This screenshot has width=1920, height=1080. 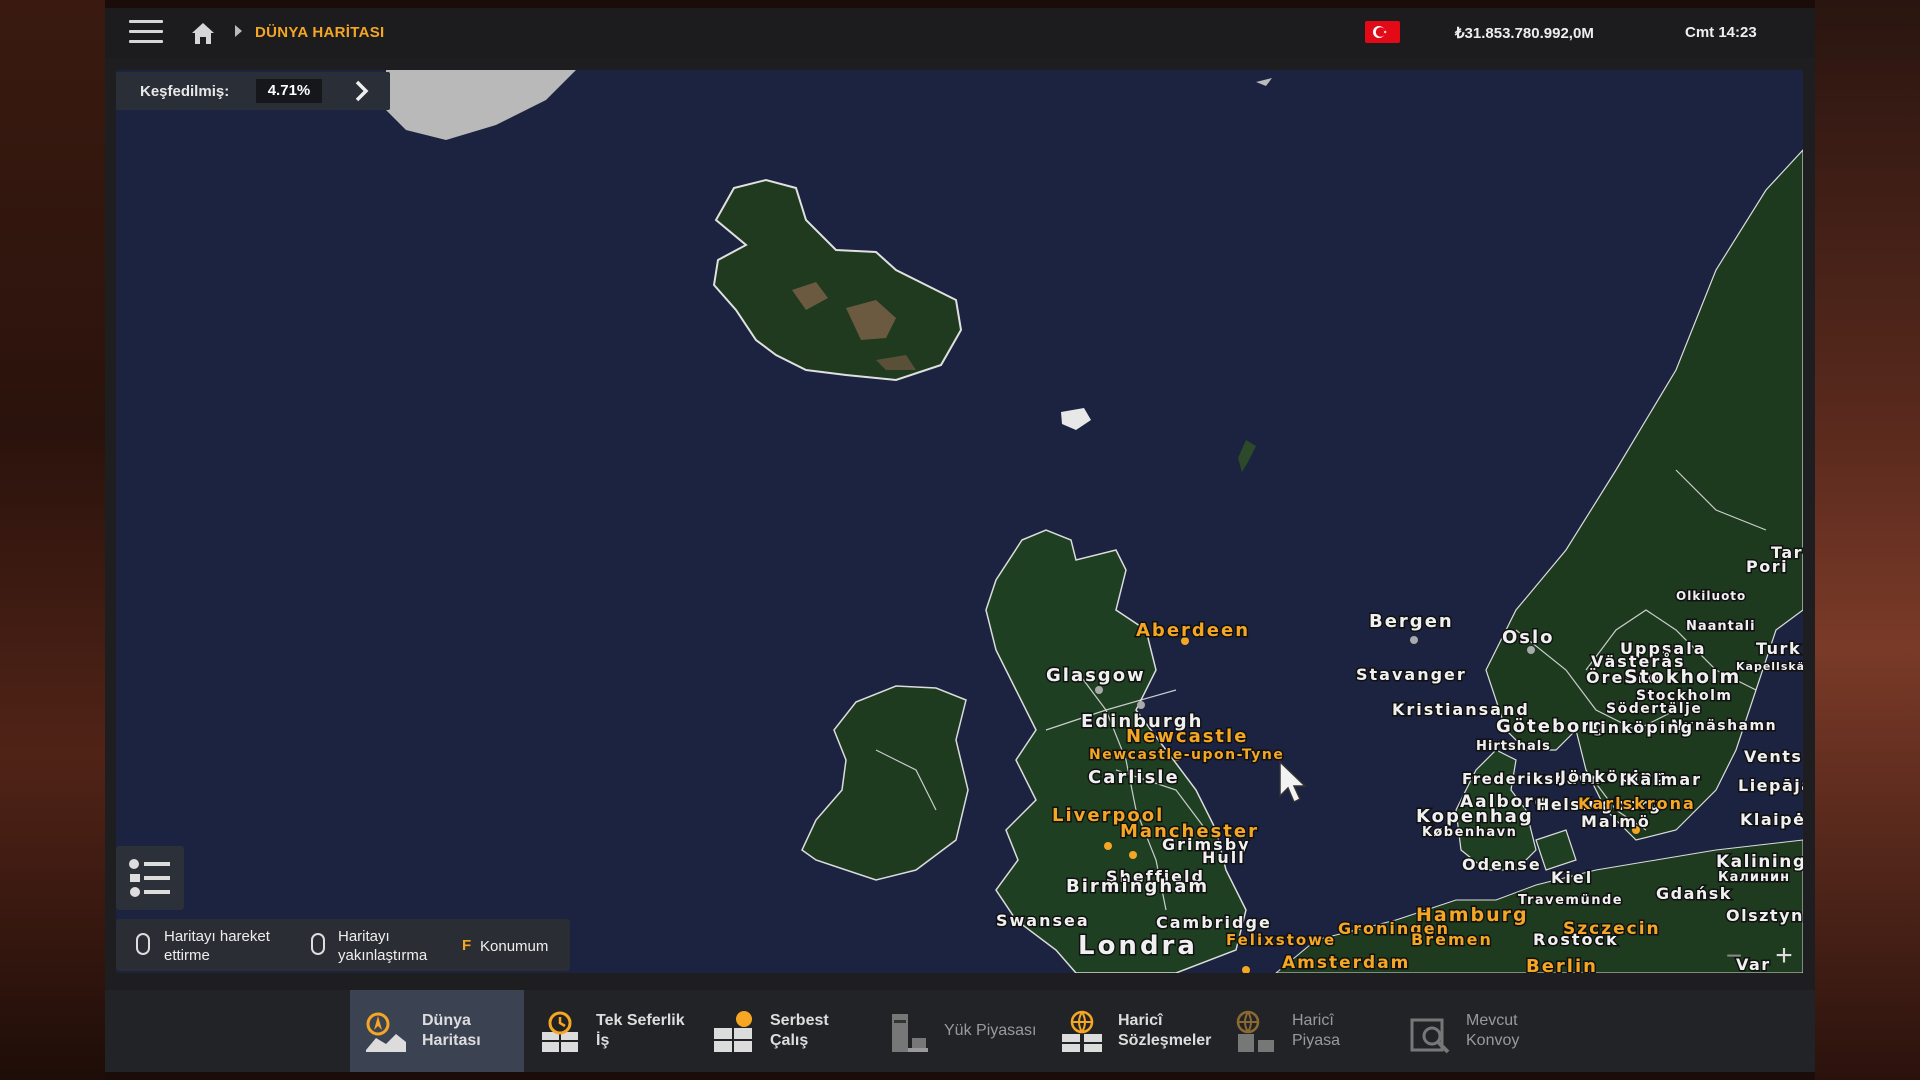 I want to click on iceland, so click(x=837, y=280).